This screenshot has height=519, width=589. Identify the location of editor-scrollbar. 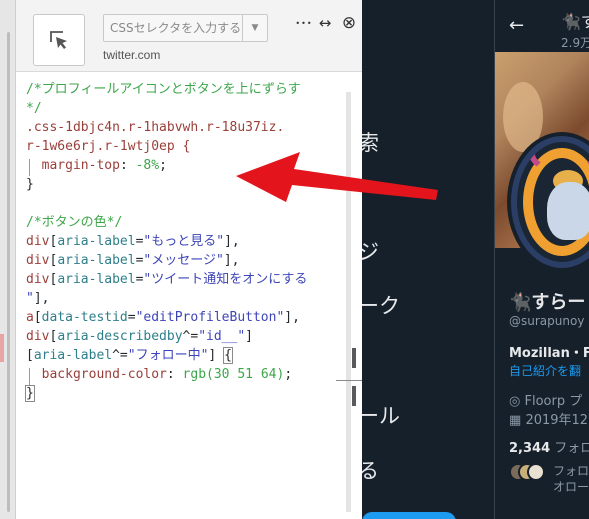
(348, 295).